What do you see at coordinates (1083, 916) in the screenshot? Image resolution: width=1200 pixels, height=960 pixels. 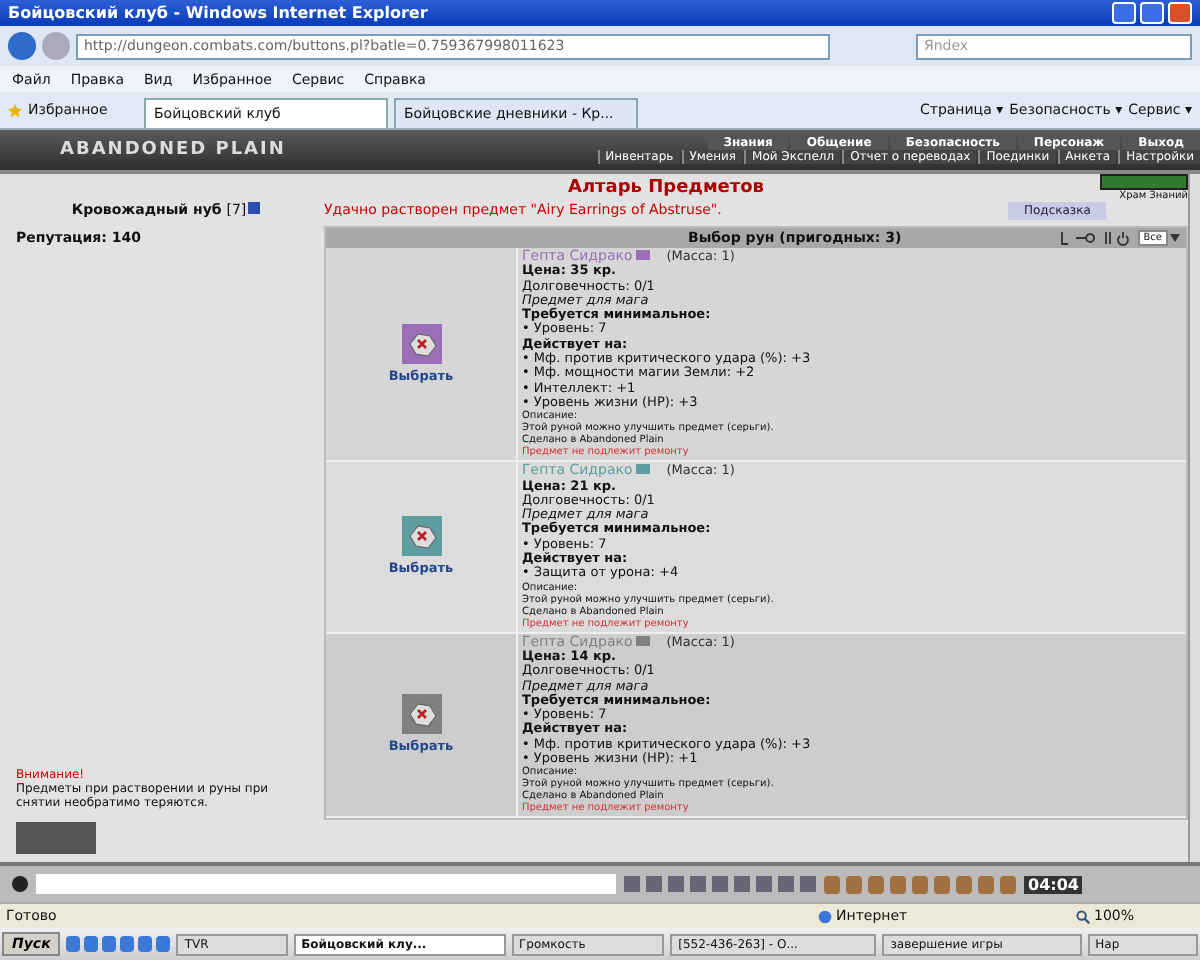 I see `zoom-icon` at bounding box center [1083, 916].